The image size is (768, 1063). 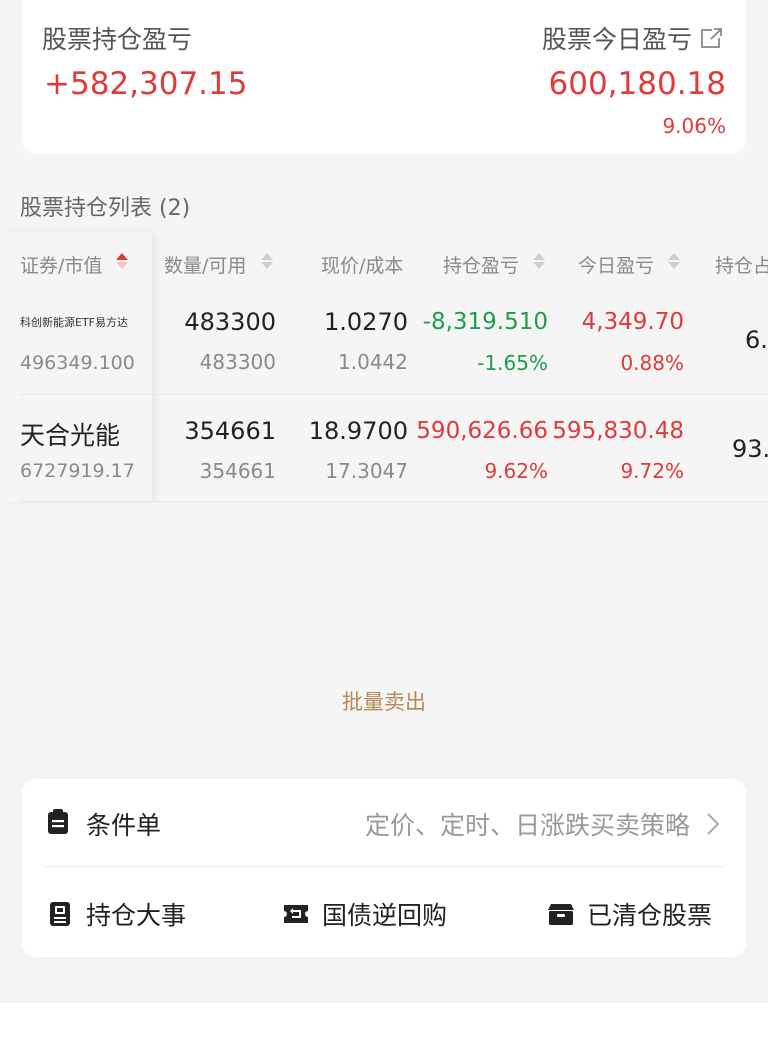 I want to click on cleared-stocks-button: 已清仓股票, so click(x=629, y=914).